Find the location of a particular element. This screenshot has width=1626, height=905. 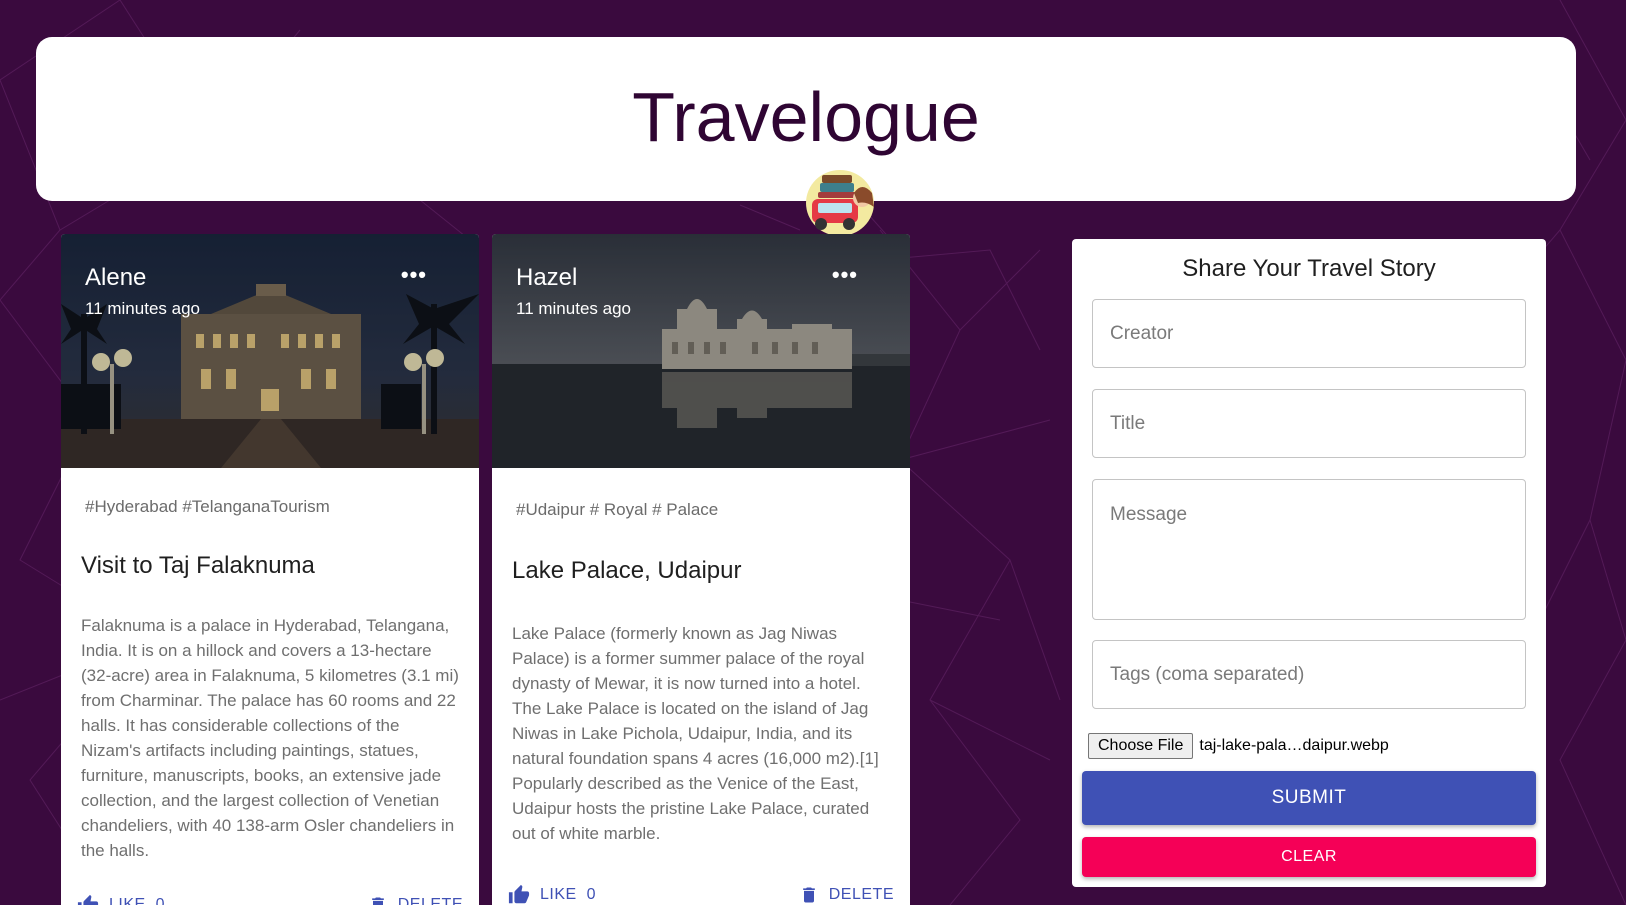

creator-field is located at coordinates (1309, 333).